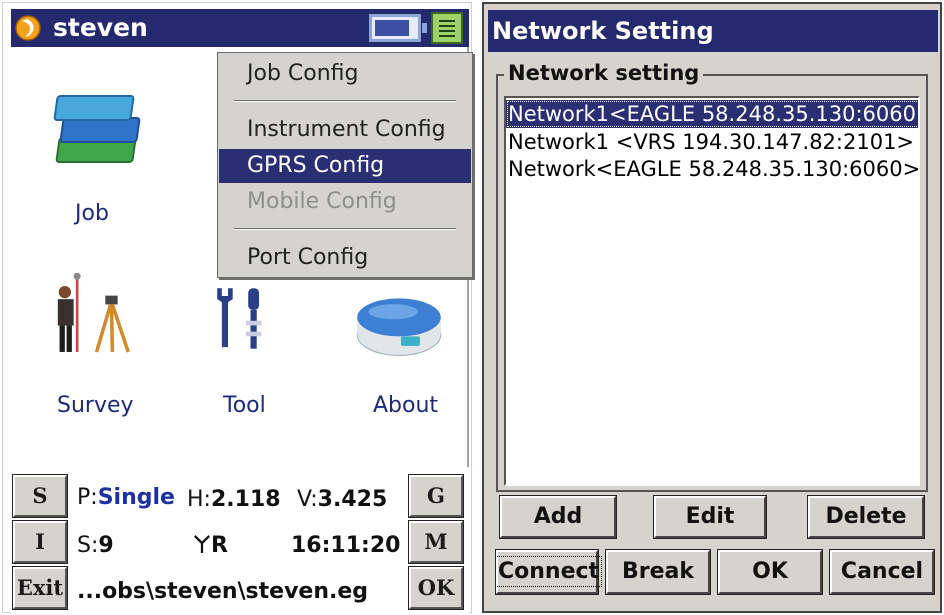  What do you see at coordinates (710, 517) in the screenshot?
I see `edit-button: Edit` at bounding box center [710, 517].